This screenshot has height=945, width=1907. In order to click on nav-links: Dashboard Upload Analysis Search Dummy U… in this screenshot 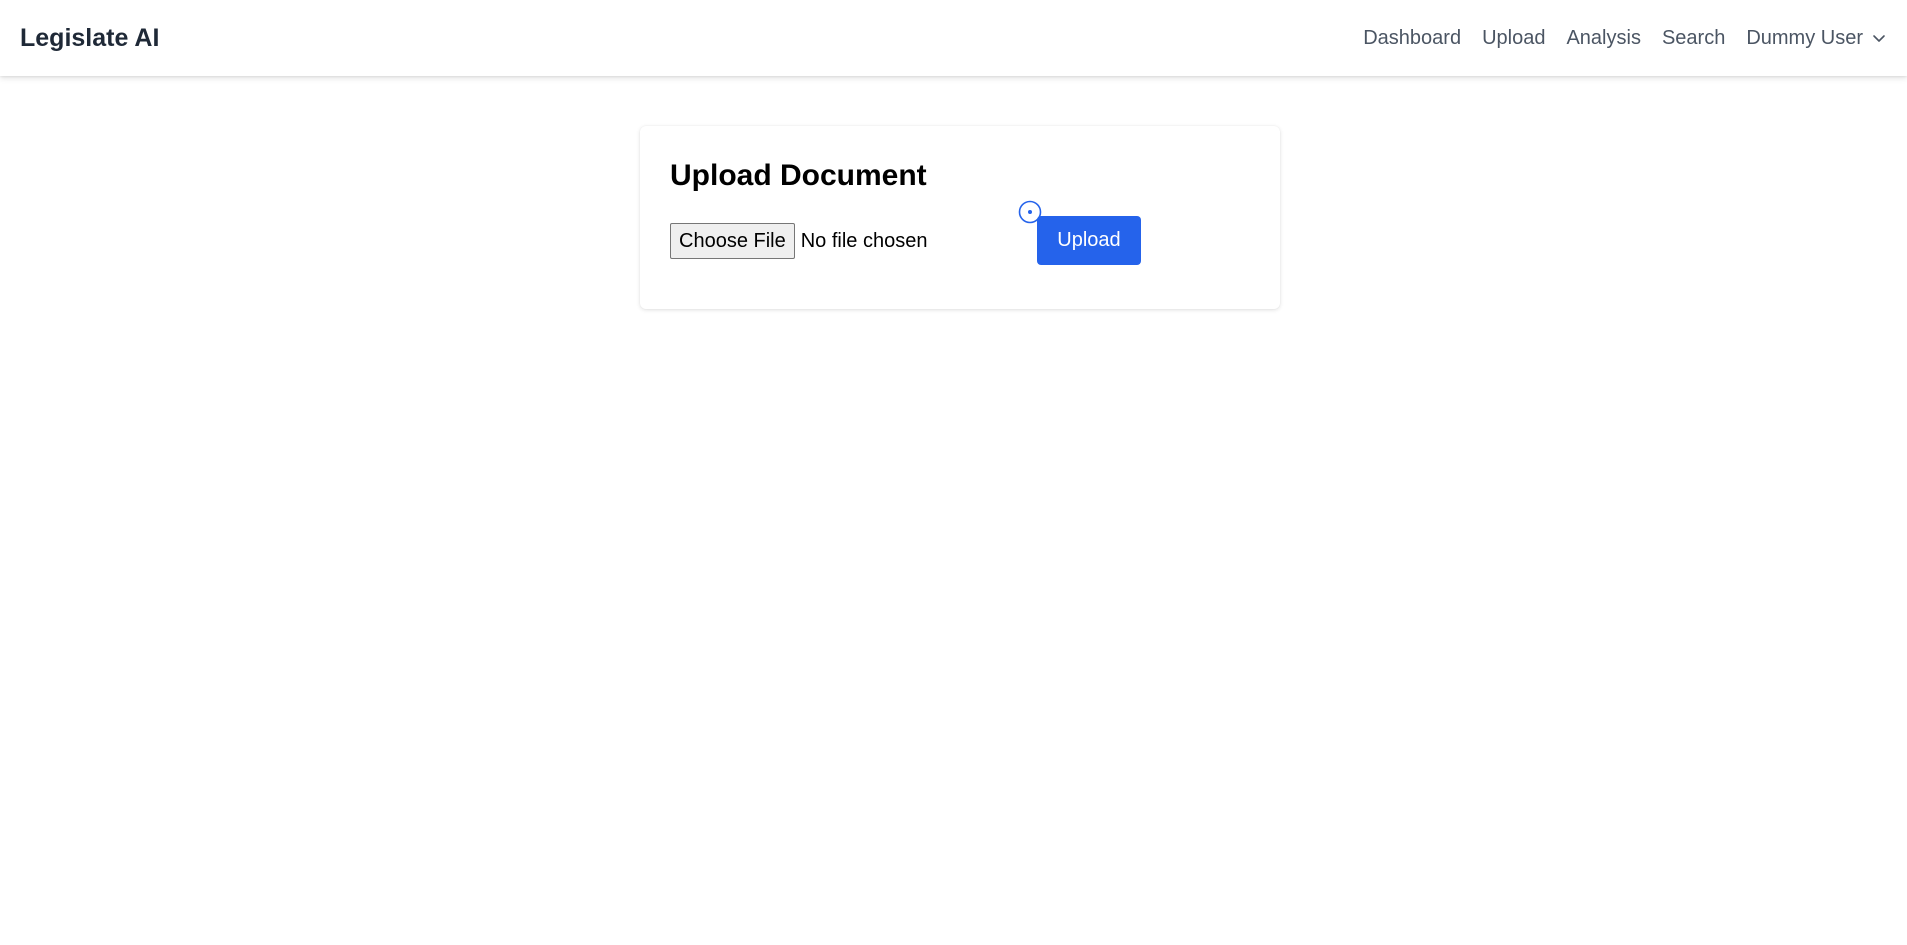, I will do `click(1625, 38)`.